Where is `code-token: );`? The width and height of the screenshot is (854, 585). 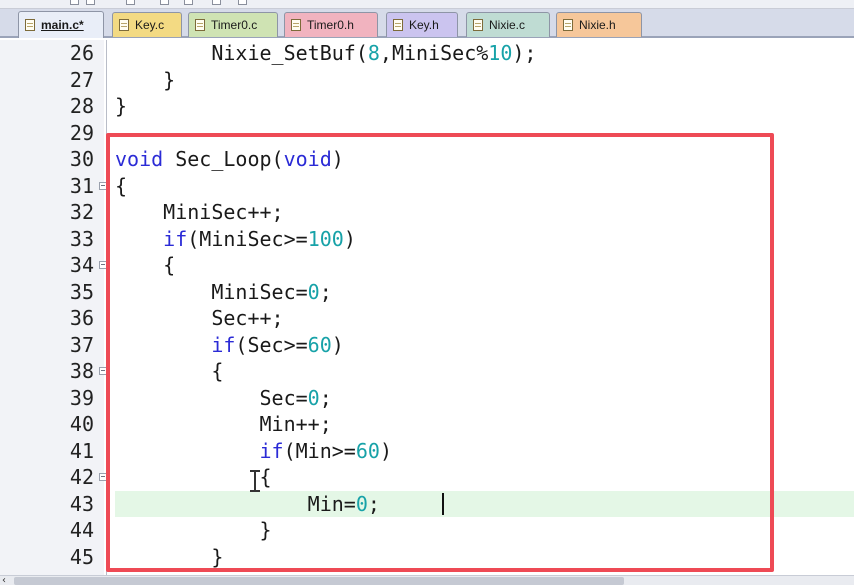
code-token: ); is located at coordinates (524, 53).